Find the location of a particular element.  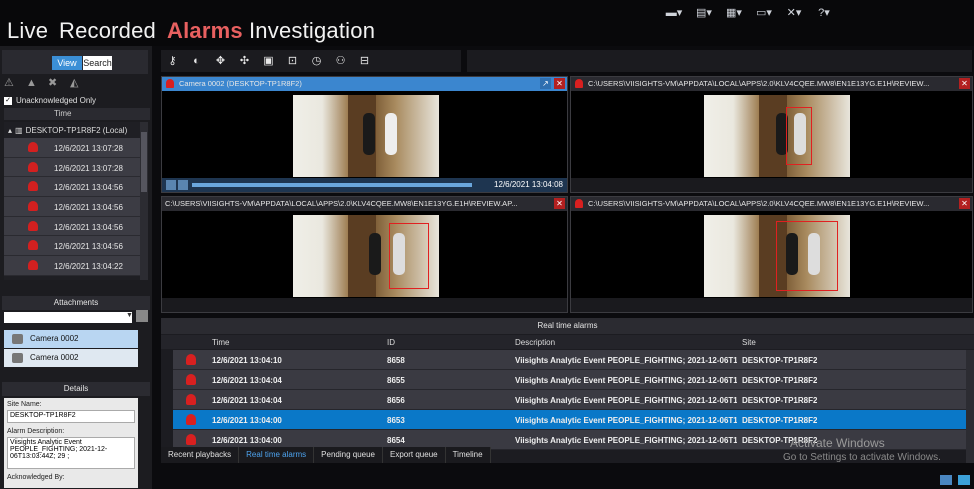

toolbar-right-area is located at coordinates (719, 61).